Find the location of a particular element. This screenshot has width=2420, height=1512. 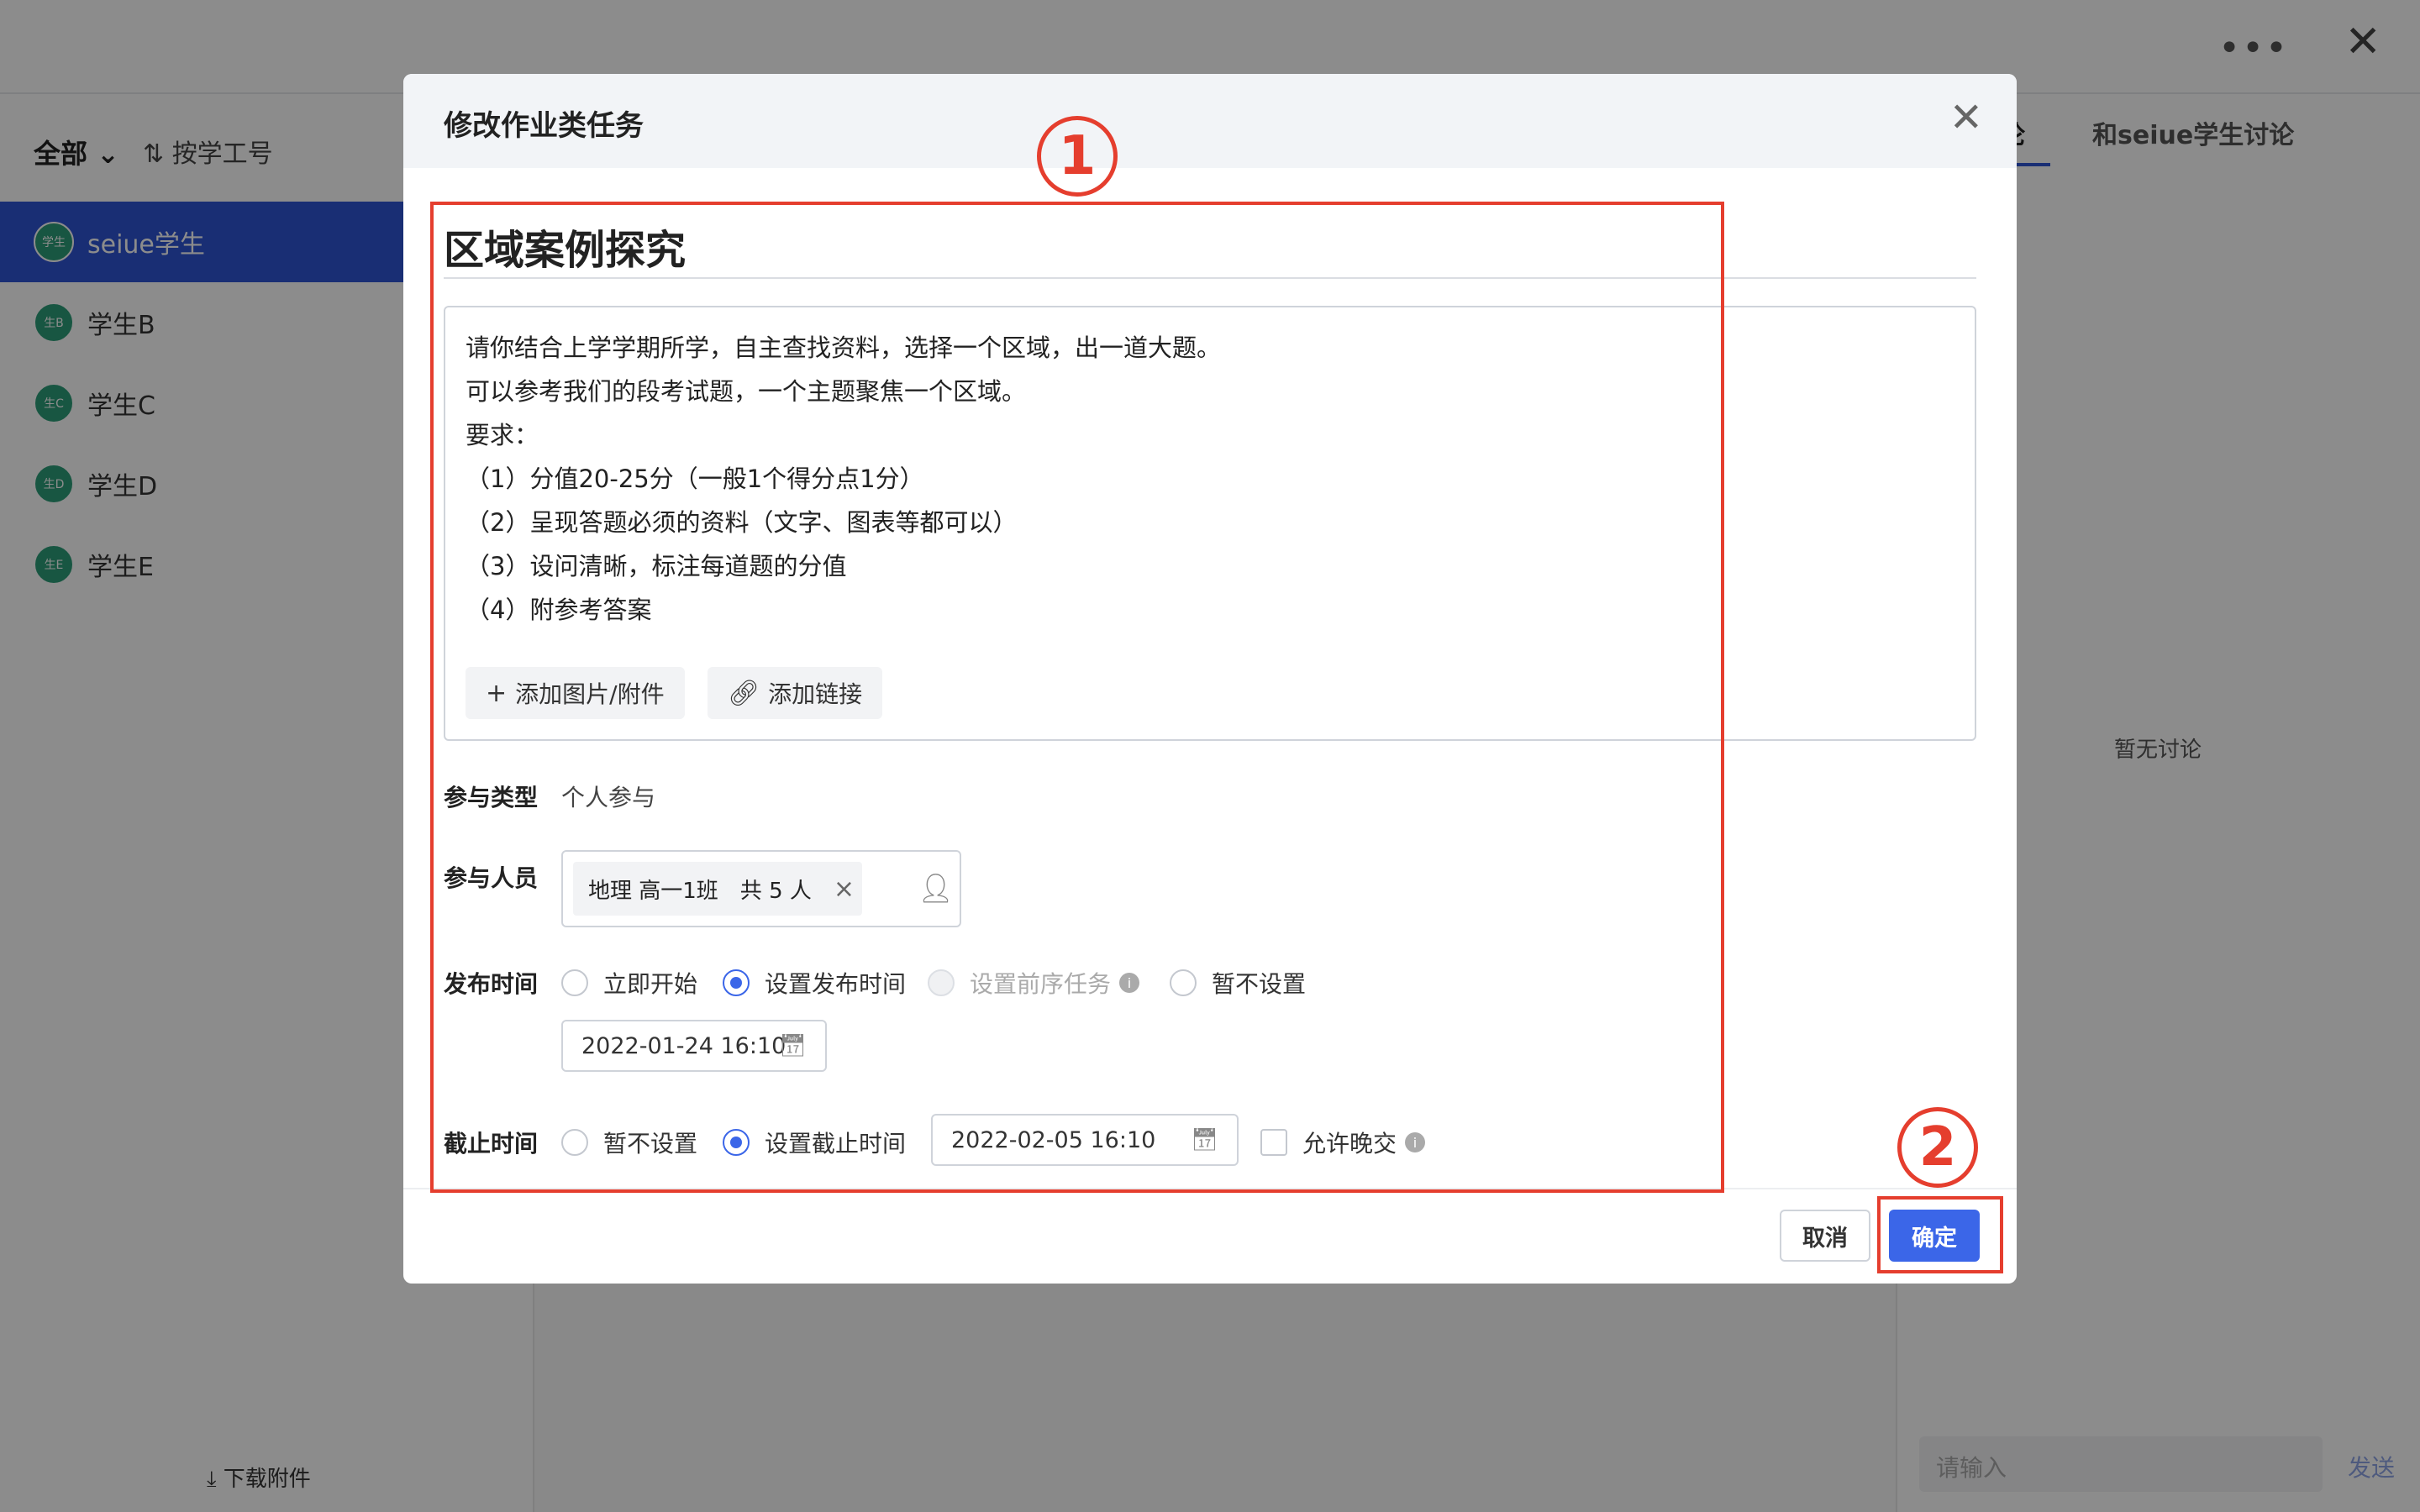

annotation-box-confirm is located at coordinates (1940, 1234).